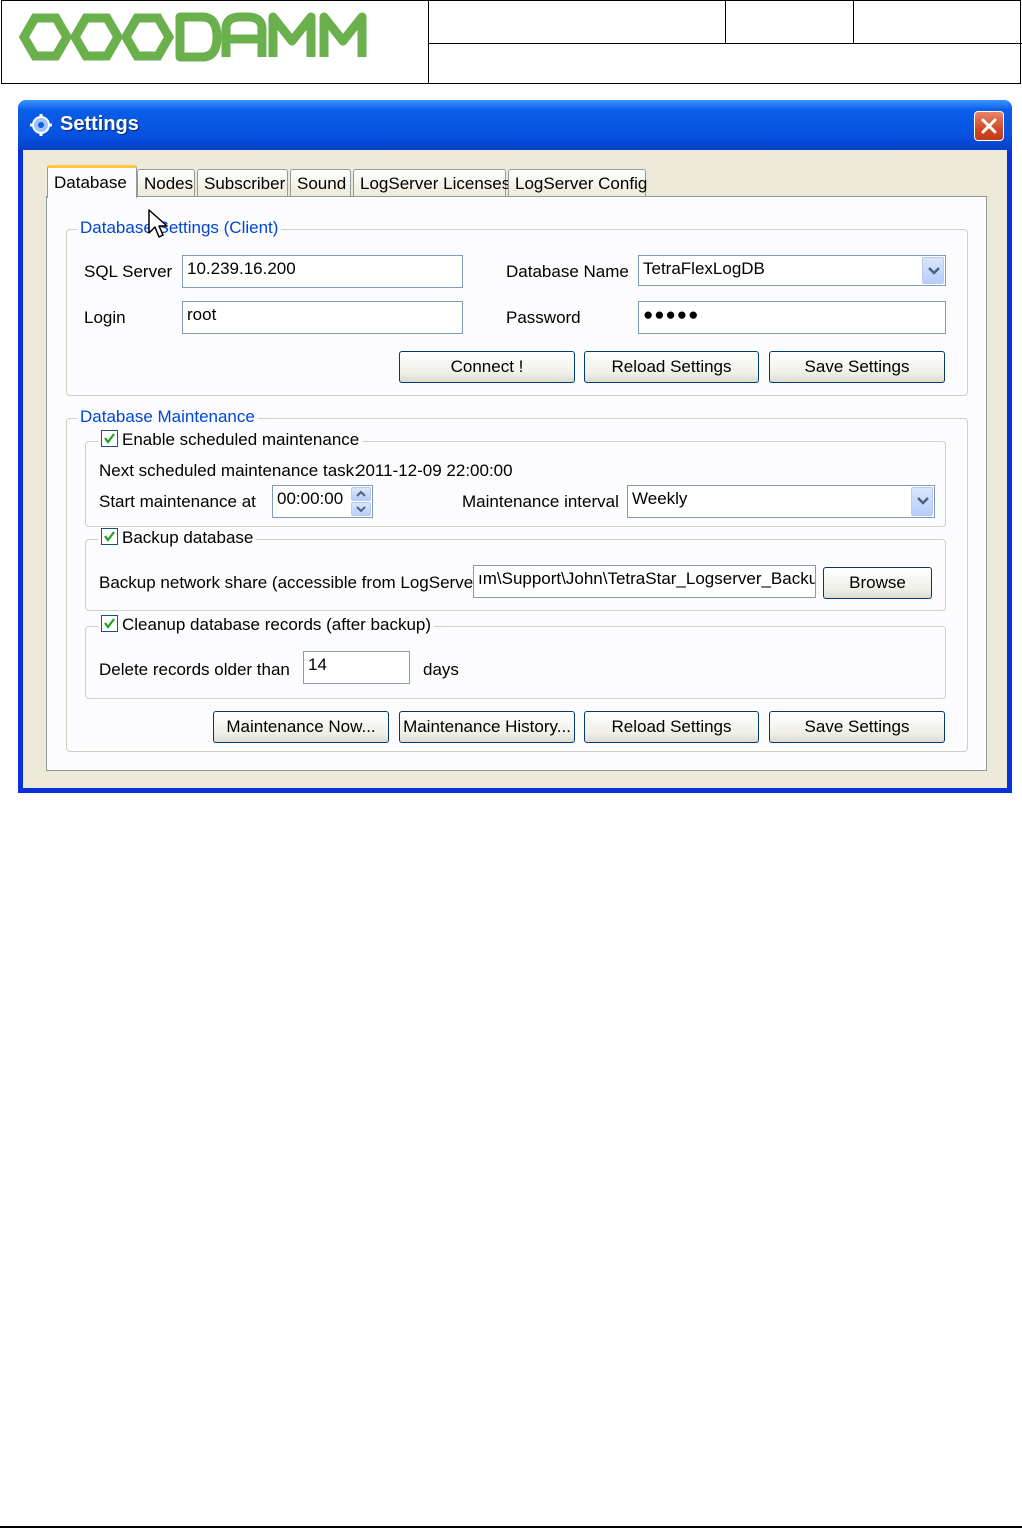  What do you see at coordinates (92, 181) in the screenshot?
I see `tab-database: Database` at bounding box center [92, 181].